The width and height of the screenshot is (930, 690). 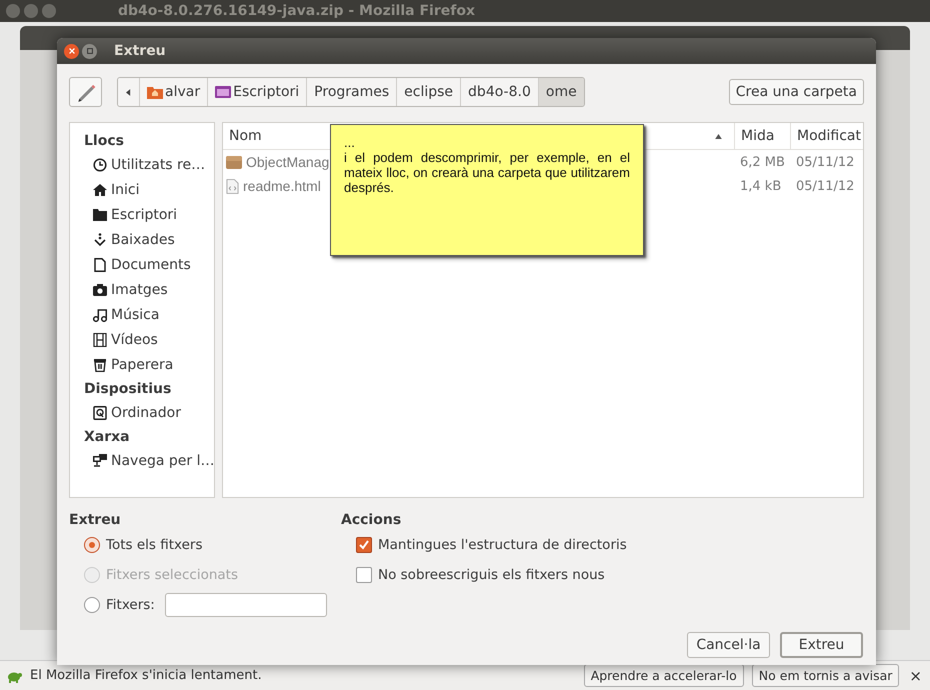 What do you see at coordinates (149, 412) in the screenshot?
I see `sidebar-item: Ordinador` at bounding box center [149, 412].